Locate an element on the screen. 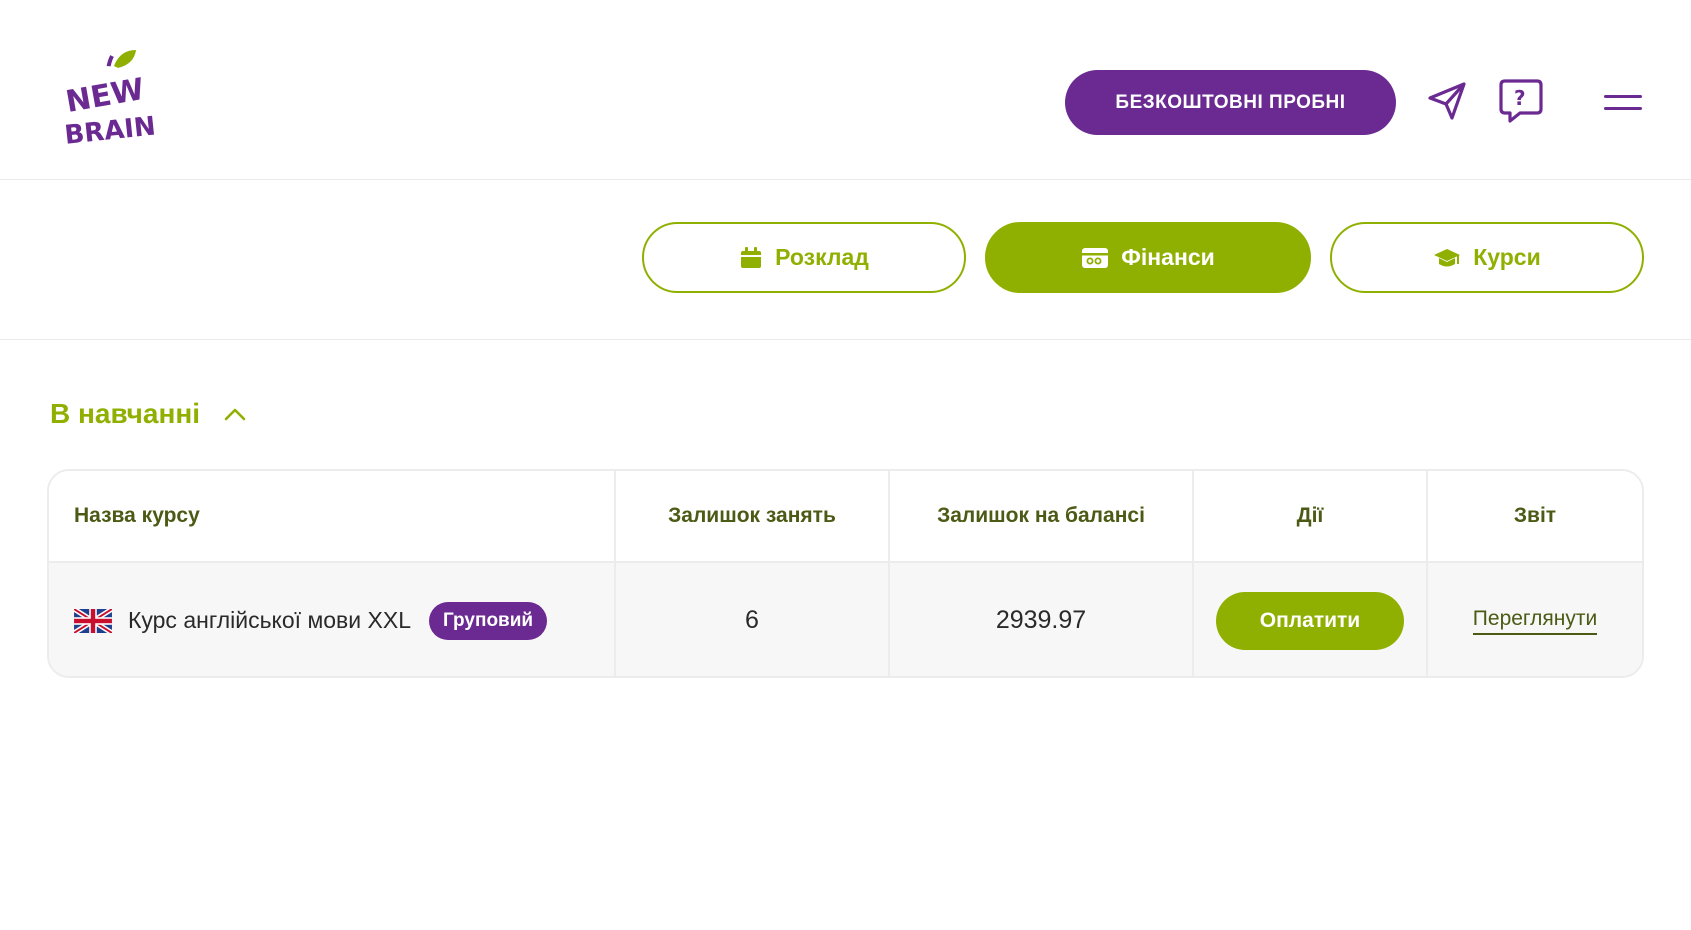  tab-schedule: Розклад is located at coordinates (804, 257).